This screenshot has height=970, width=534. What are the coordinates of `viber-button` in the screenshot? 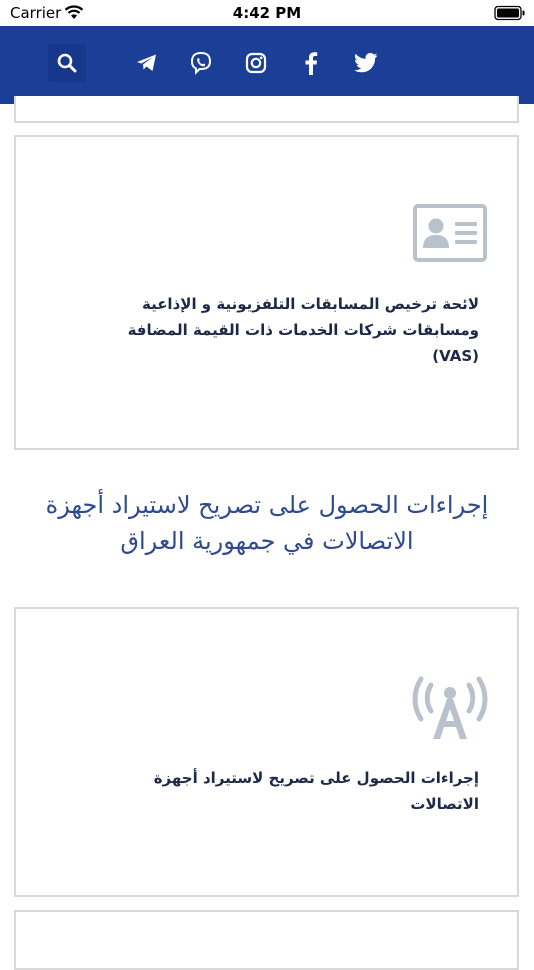 It's located at (201, 63).